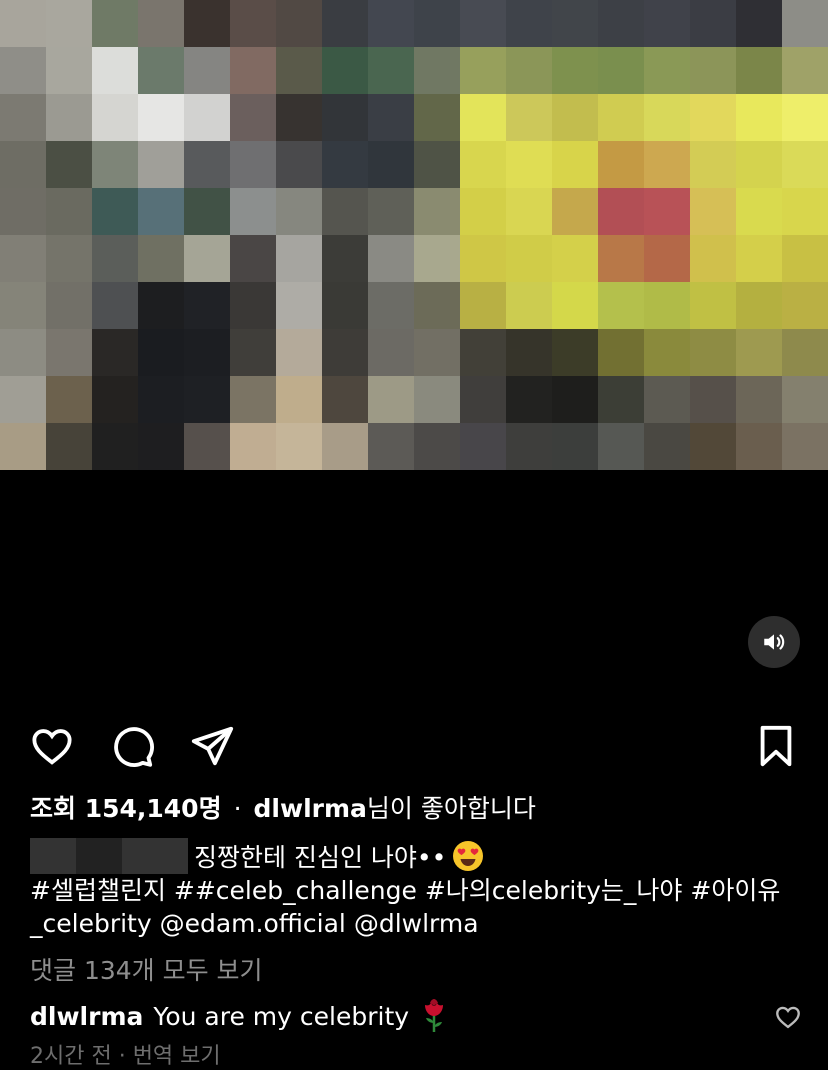  I want to click on speaker-icon, so click(774, 642).